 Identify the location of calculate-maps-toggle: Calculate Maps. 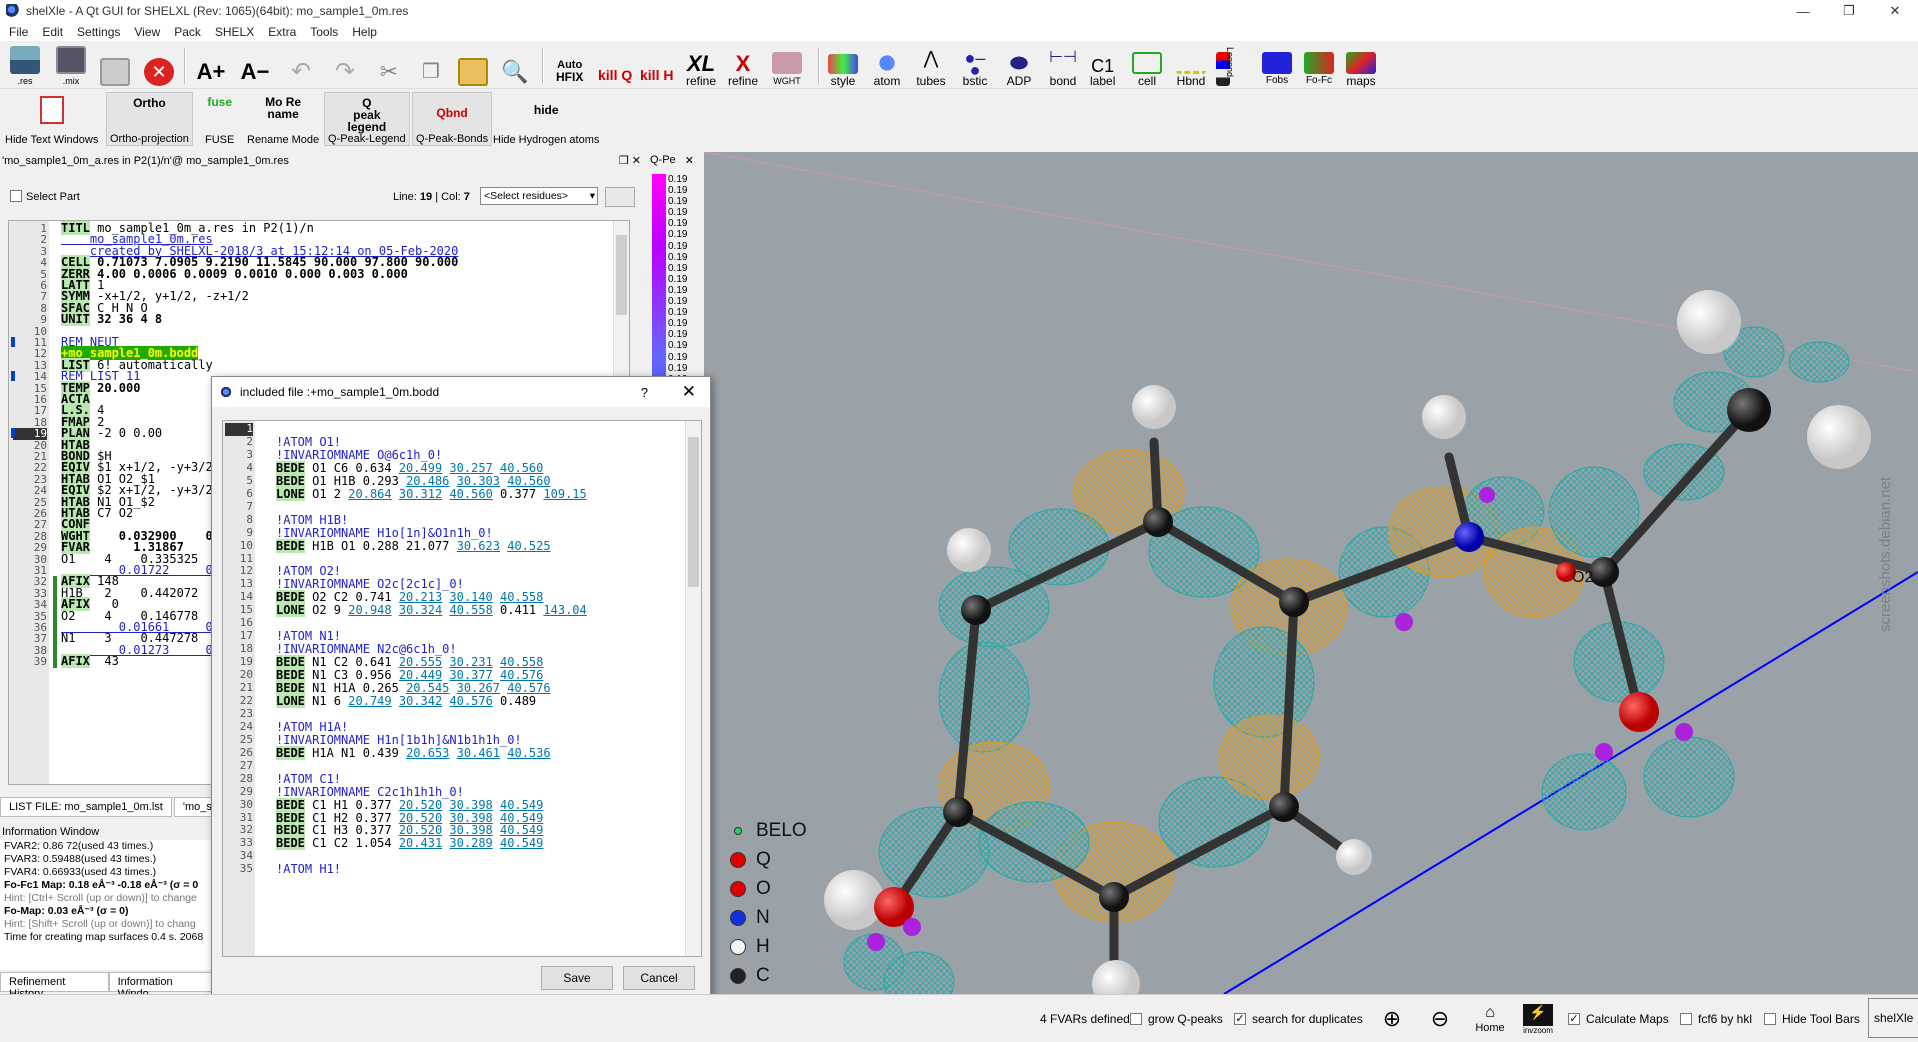
(1618, 1018).